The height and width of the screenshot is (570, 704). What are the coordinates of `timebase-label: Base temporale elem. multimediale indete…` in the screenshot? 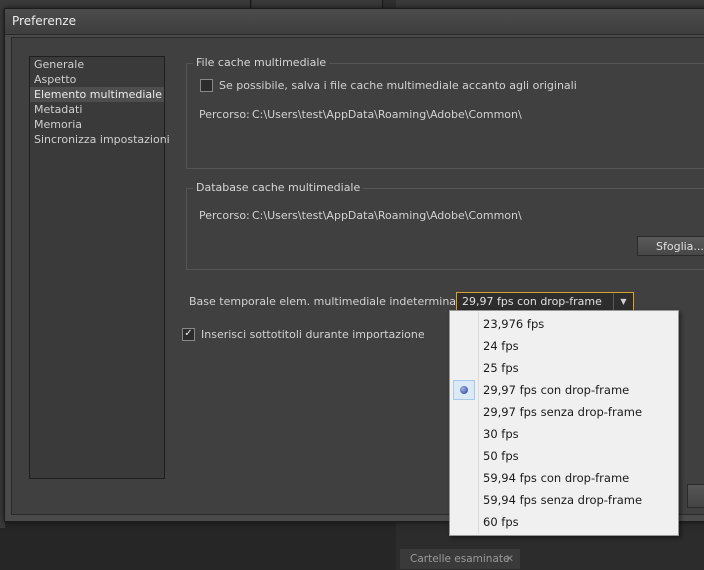 It's located at (330, 301).